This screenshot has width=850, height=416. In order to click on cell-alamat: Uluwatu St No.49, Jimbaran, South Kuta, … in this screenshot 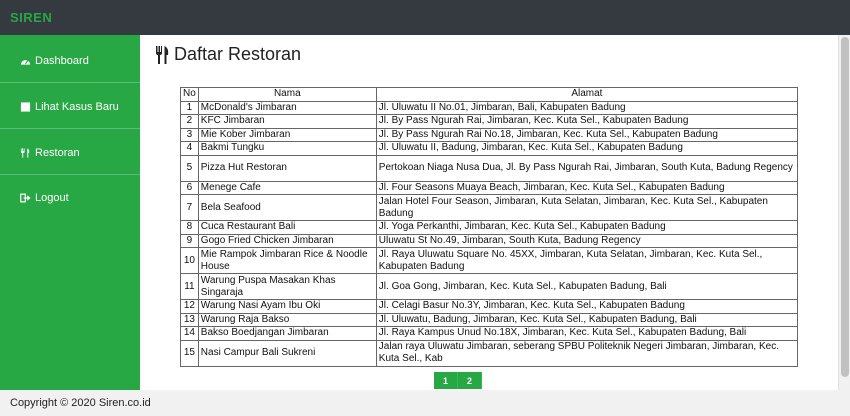, I will do `click(587, 240)`.